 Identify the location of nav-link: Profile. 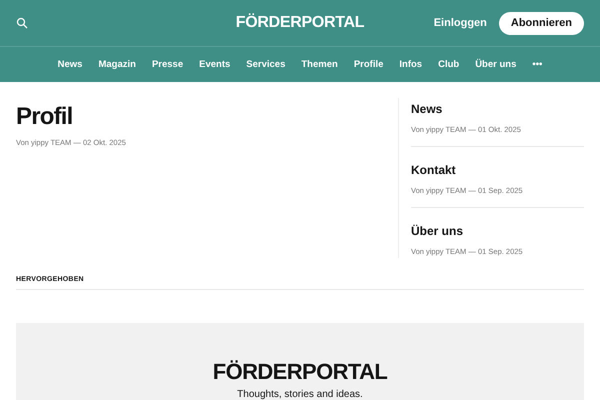
(369, 64).